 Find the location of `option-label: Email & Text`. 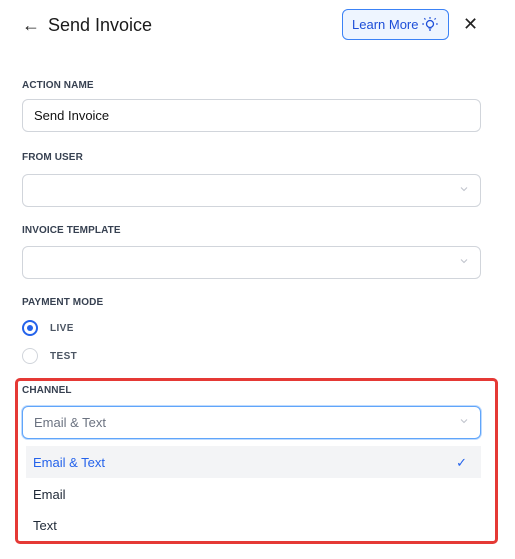

option-label: Email & Text is located at coordinates (69, 462).